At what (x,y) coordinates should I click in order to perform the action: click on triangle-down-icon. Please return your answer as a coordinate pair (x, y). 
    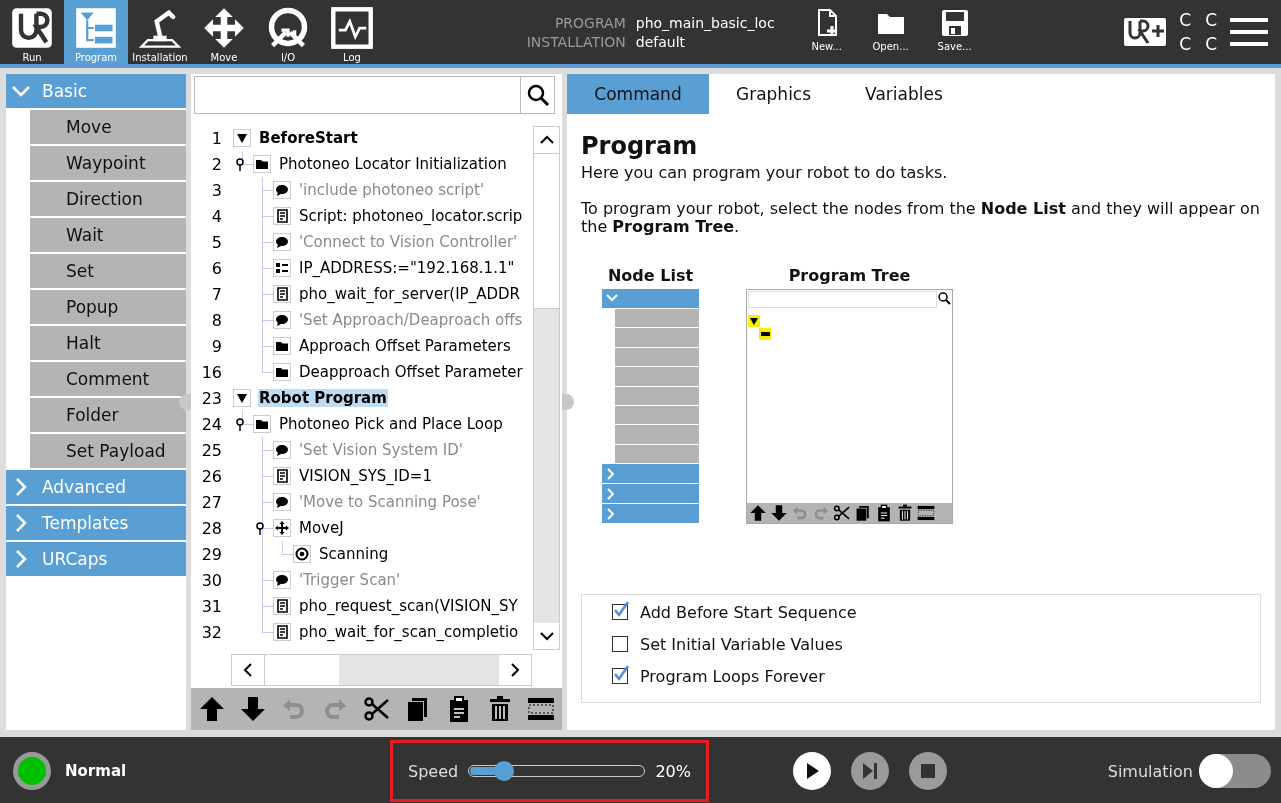
    Looking at the image, I should click on (242, 138).